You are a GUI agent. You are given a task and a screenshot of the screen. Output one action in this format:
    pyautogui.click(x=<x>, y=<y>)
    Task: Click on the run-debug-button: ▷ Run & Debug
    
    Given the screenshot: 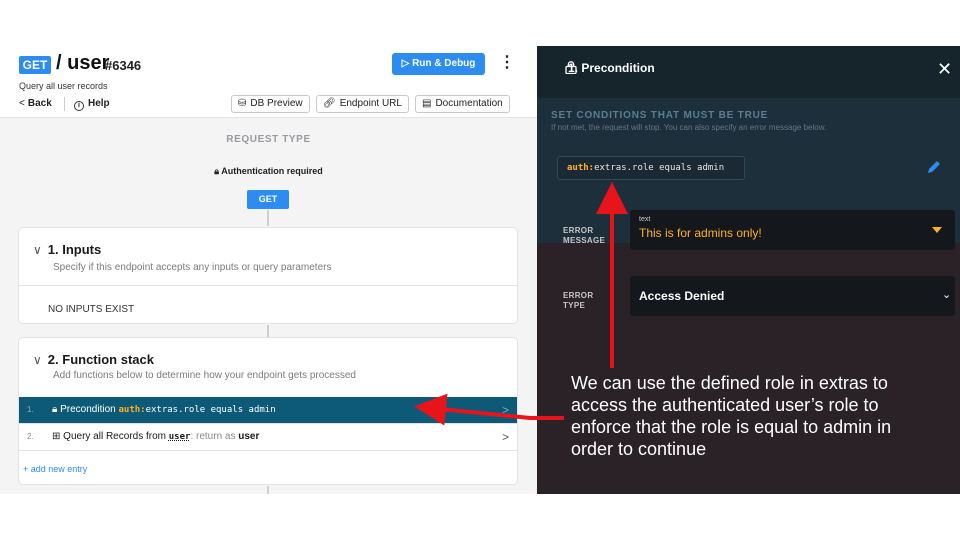 What is the action you would take?
    pyautogui.click(x=438, y=64)
    